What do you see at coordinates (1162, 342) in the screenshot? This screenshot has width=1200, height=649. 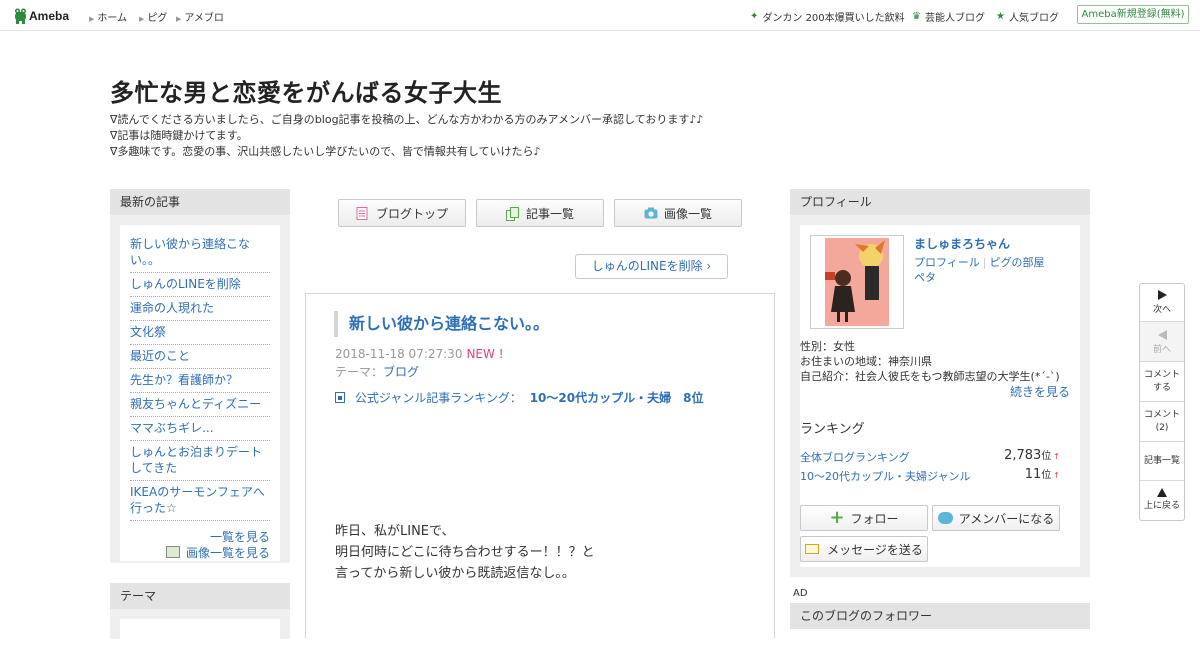 I see `prev-article-button: 前へ` at bounding box center [1162, 342].